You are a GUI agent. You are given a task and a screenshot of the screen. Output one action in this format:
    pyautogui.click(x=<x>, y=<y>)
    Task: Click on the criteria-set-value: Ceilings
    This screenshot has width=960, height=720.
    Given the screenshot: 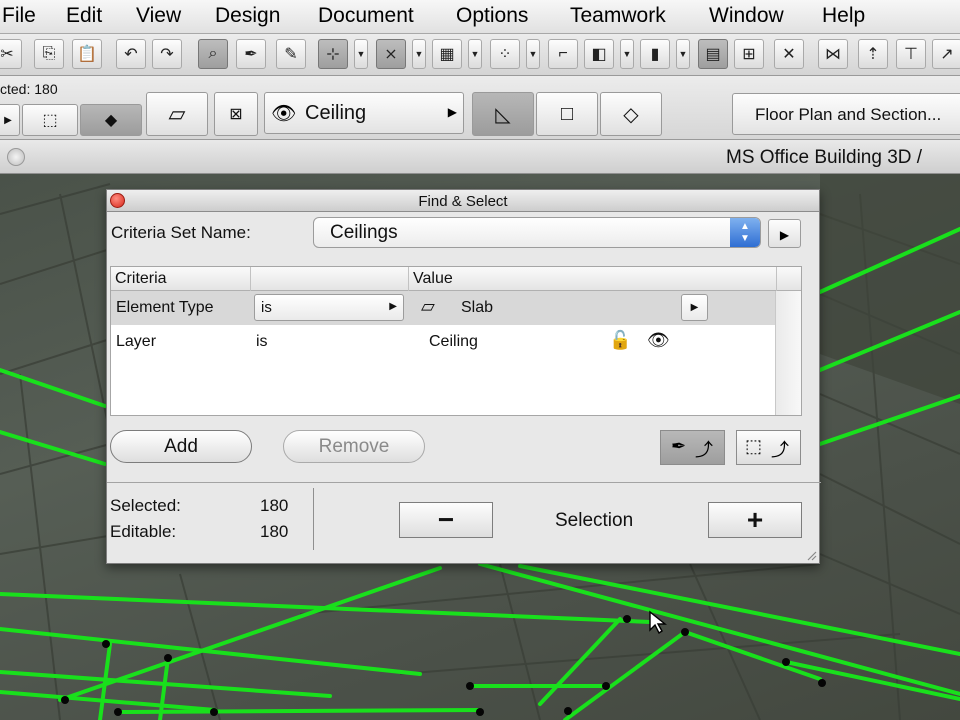 What is the action you would take?
    pyautogui.click(x=364, y=232)
    